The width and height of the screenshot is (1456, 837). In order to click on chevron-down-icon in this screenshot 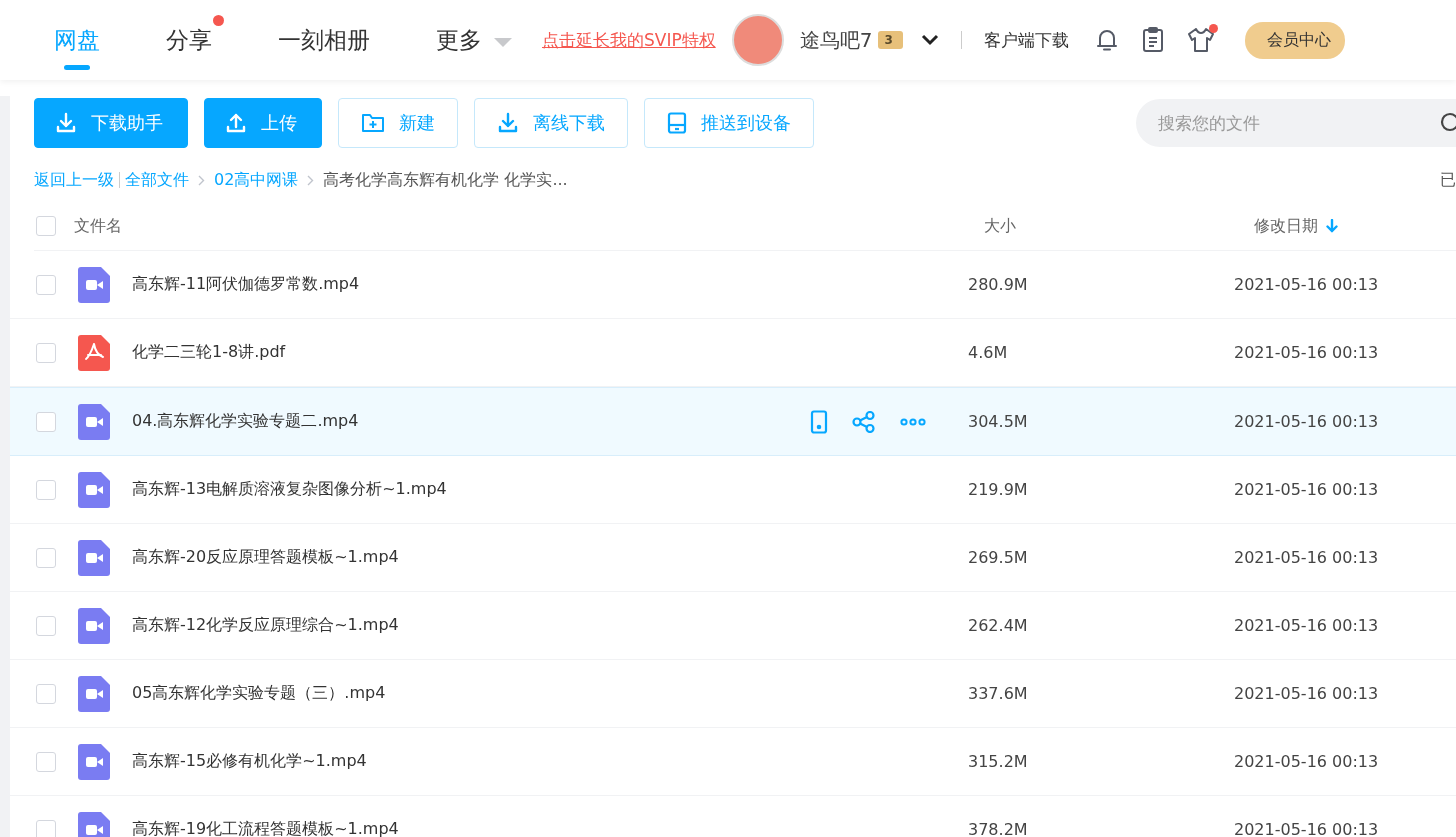, I will do `click(929, 40)`.